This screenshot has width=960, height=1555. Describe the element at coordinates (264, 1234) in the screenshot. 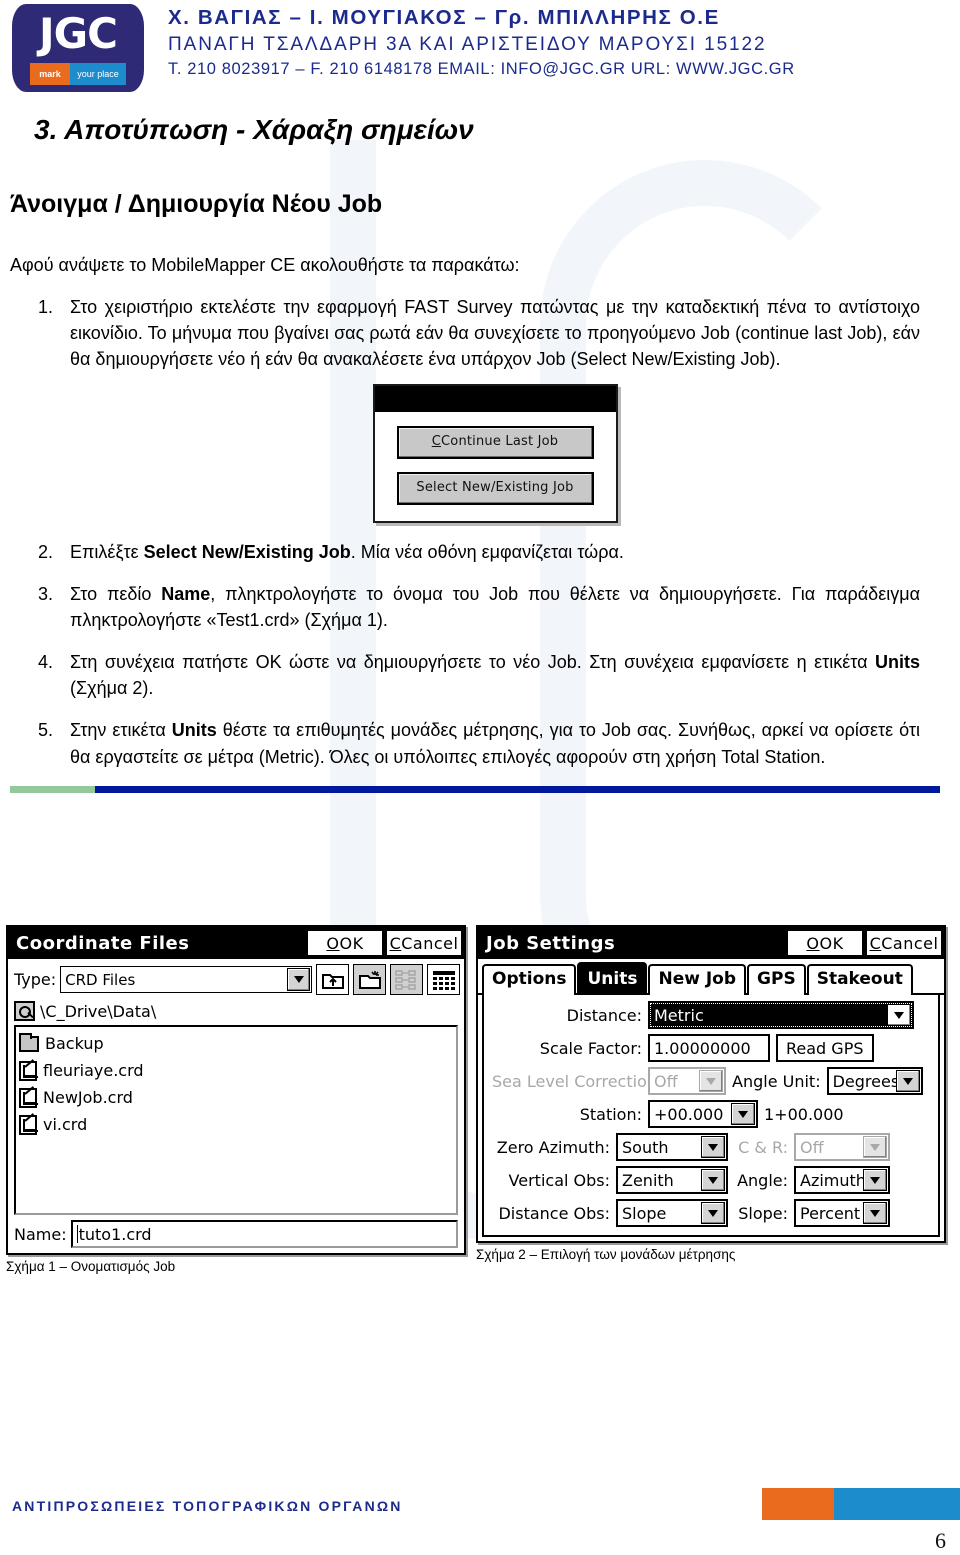

I see `file-name-input: tuto1.crd` at that location.